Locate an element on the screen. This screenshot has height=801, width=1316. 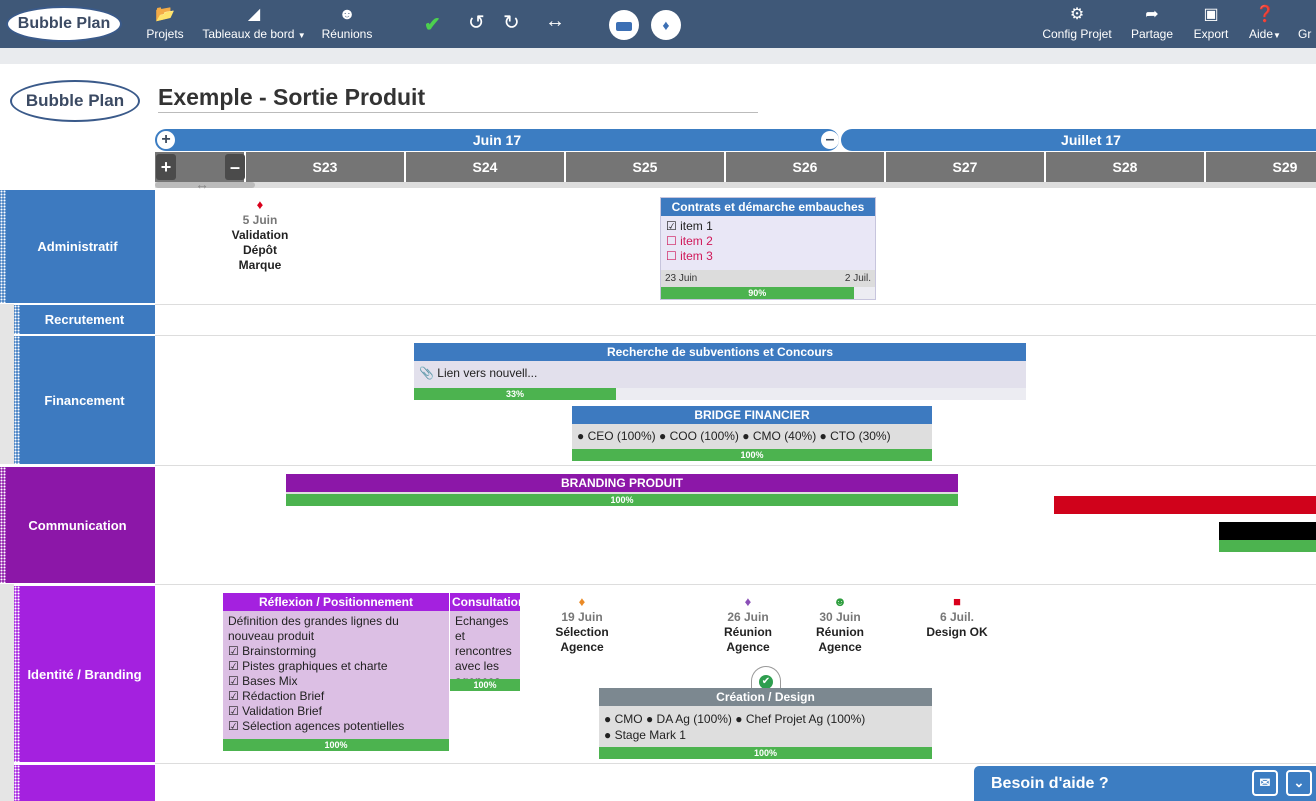
lane-identite-branding: Identité / Branding is located at coordinates (84, 674).